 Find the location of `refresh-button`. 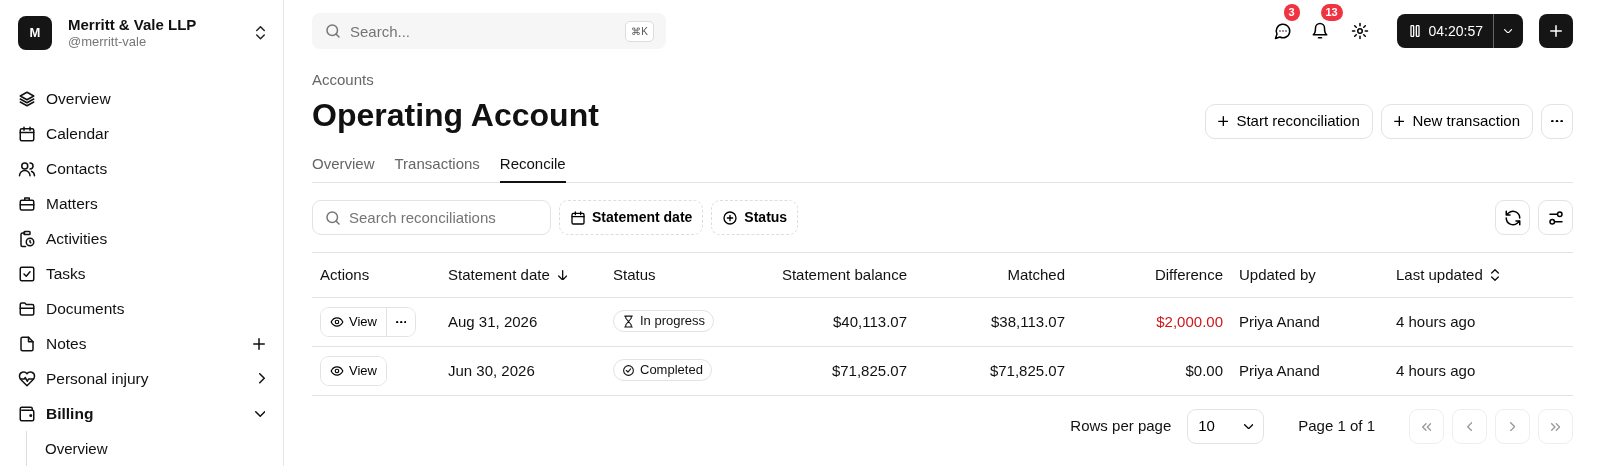

refresh-button is located at coordinates (1512, 217).